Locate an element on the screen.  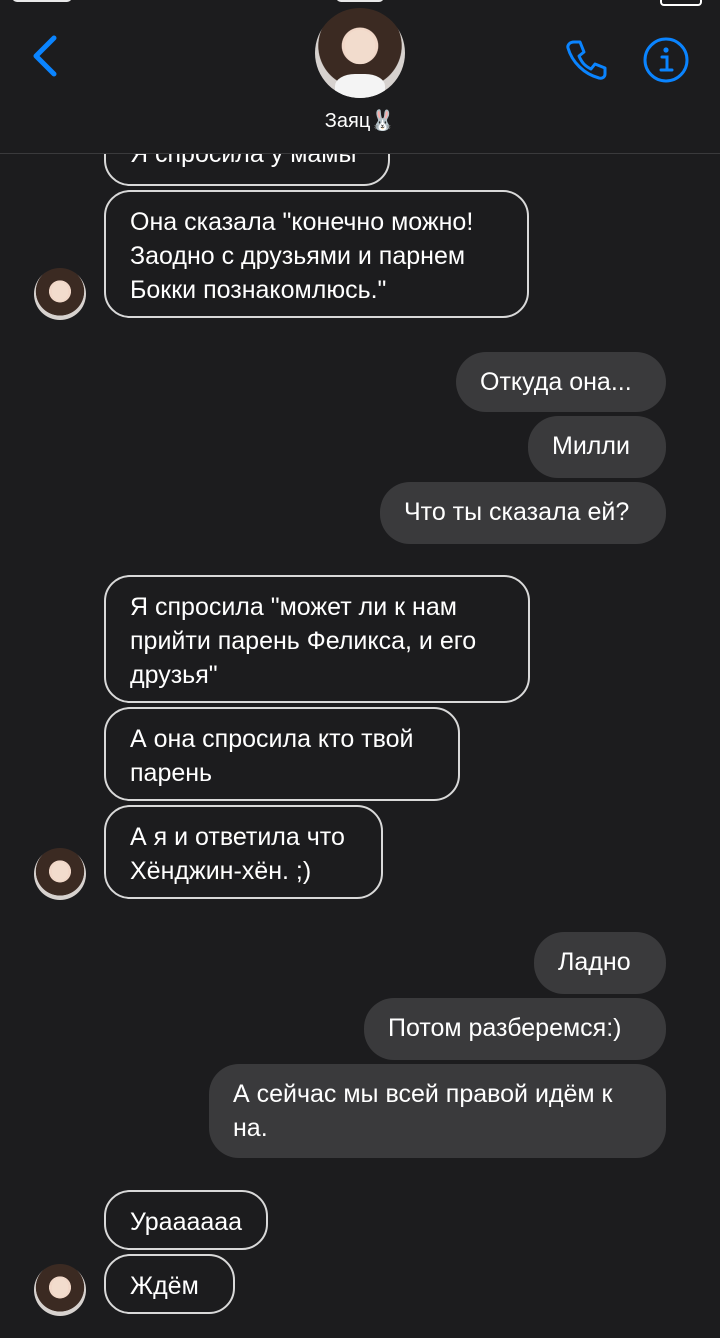
message-bubble-incoming: А я и ответила что Хёнджин-хён. ;) is located at coordinates (243, 852).